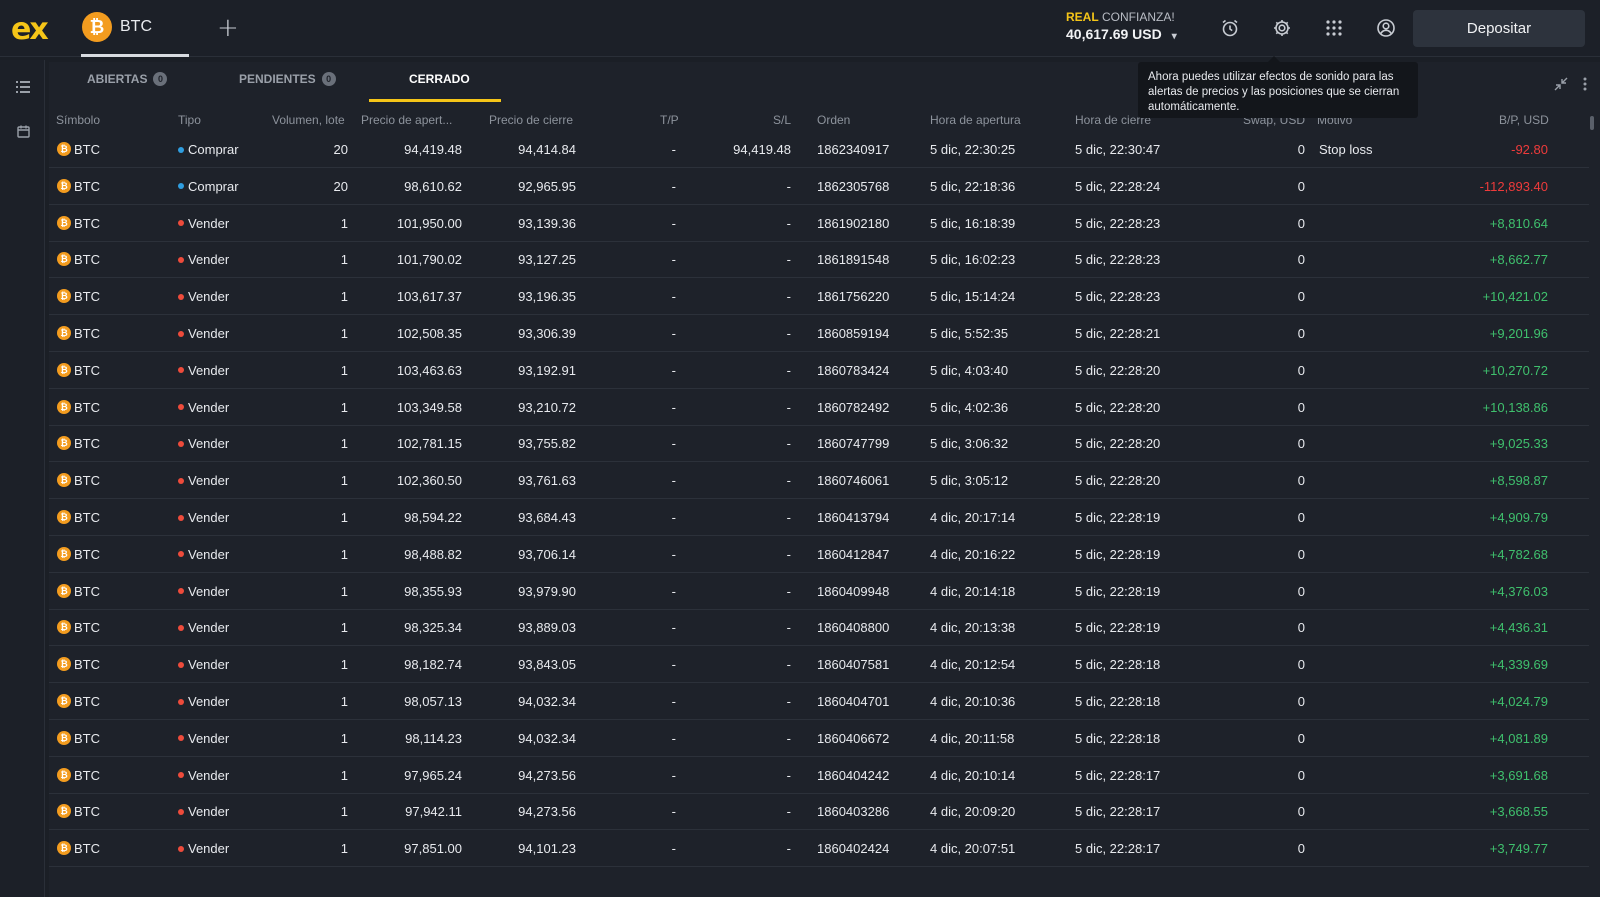 The image size is (1600, 897). Describe the element at coordinates (1592, 123) in the screenshot. I see `scrollbar-thumb` at that location.